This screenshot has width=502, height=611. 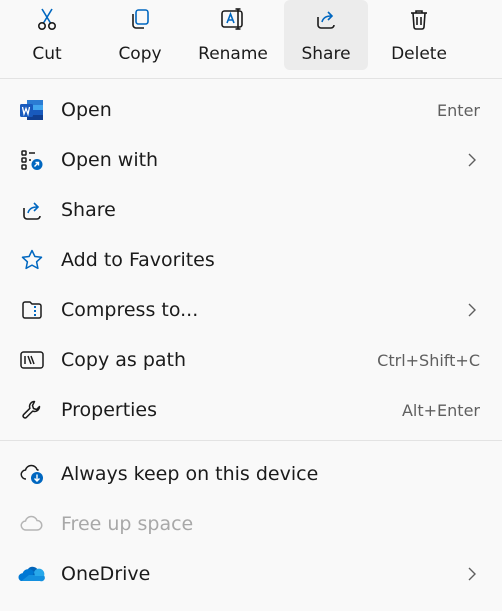 I want to click on menu-item-copy-as-path: Copy as path Ctrl+Shift+C, so click(x=251, y=360).